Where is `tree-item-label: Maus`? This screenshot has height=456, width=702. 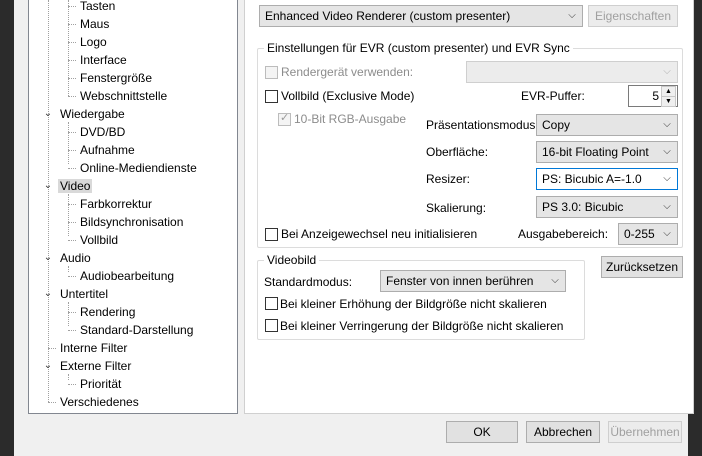
tree-item-label: Maus is located at coordinates (95, 24).